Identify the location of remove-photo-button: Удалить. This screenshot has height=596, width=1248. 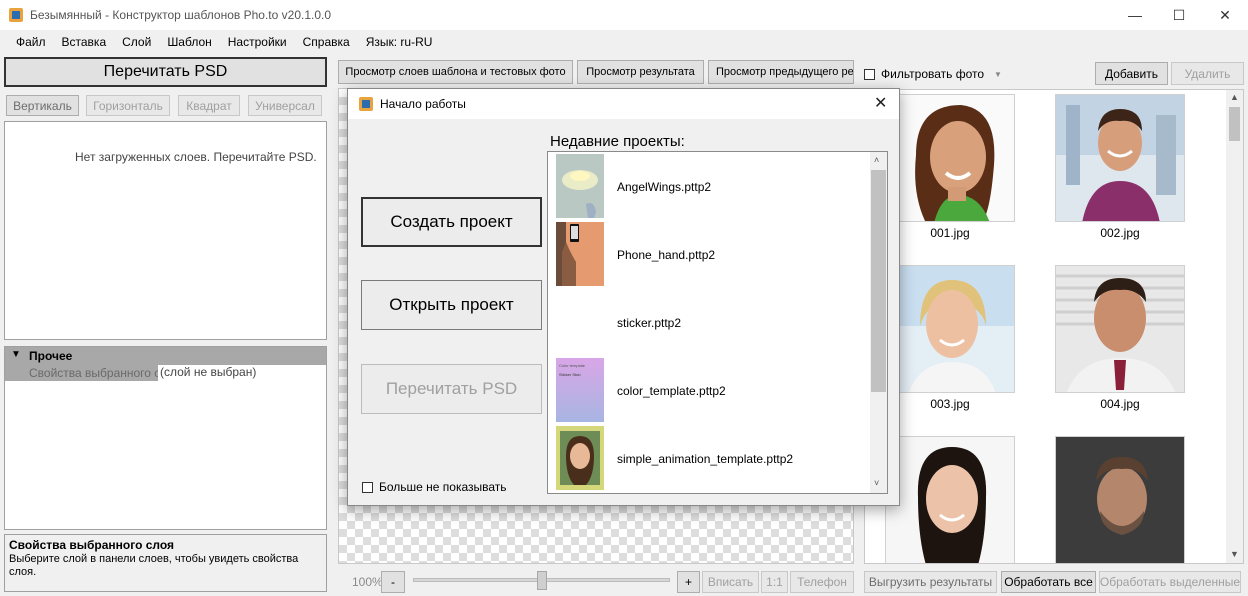
(1207, 73).